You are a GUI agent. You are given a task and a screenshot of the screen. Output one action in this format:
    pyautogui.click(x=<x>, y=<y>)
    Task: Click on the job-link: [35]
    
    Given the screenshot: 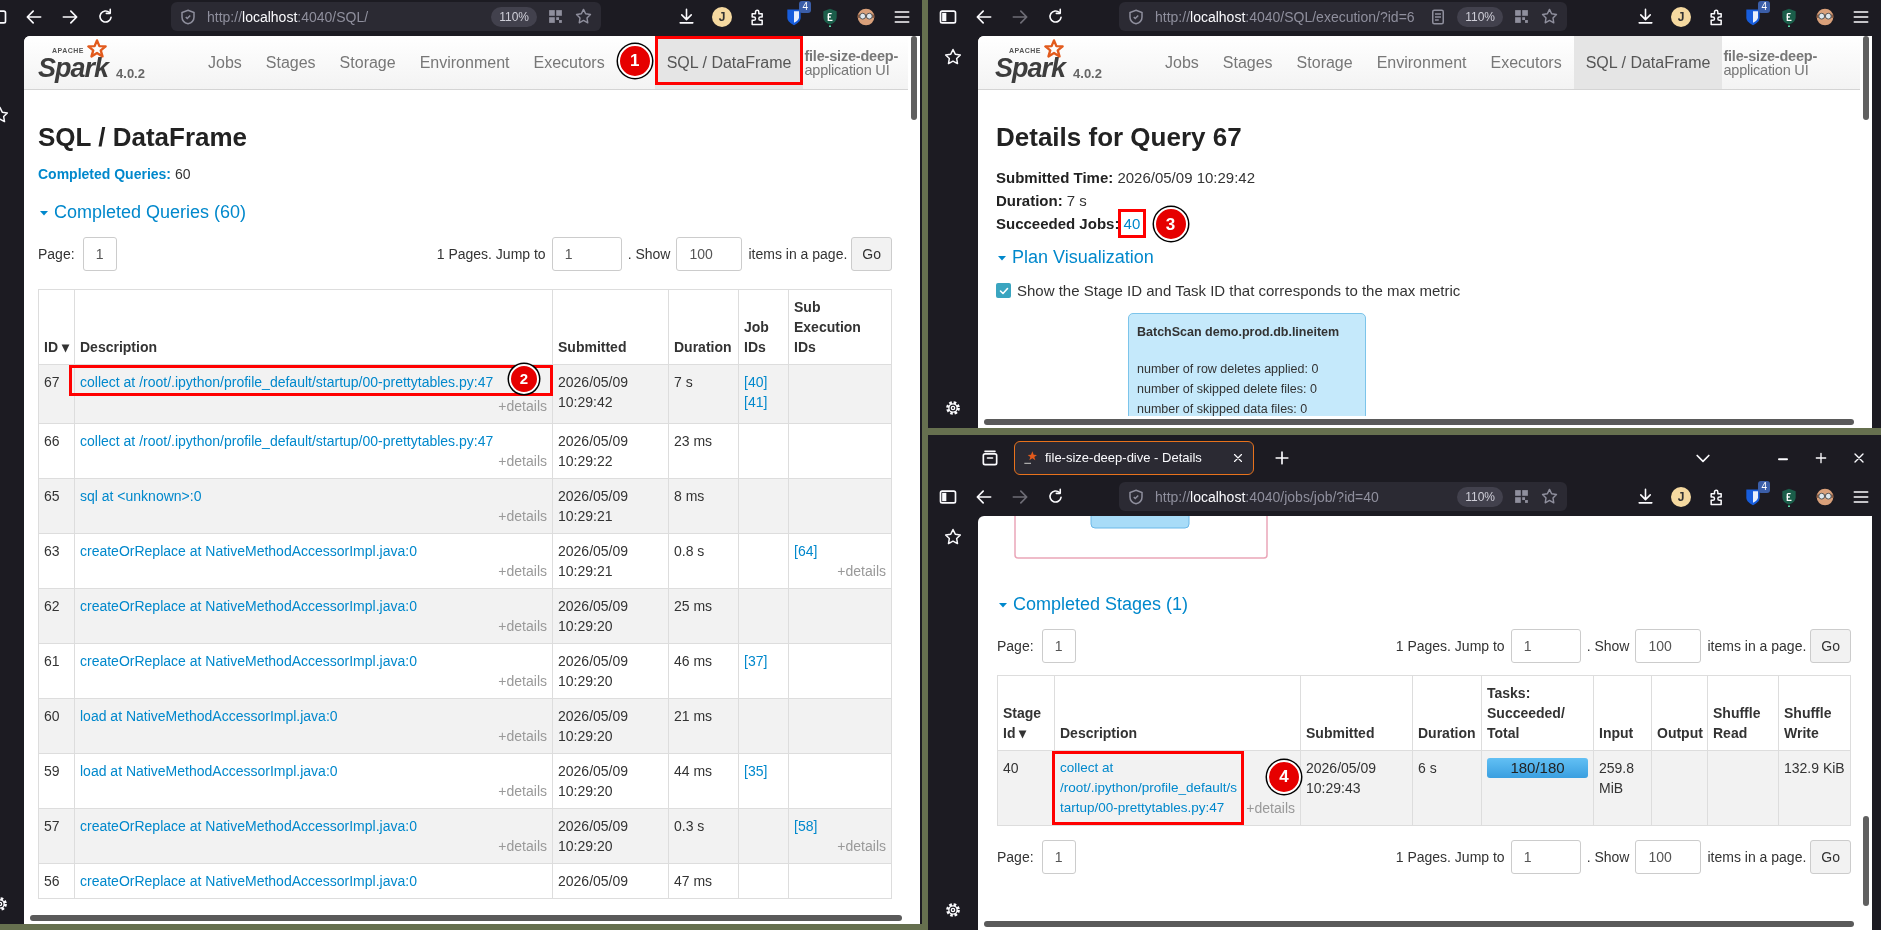 What is the action you would take?
    pyautogui.click(x=756, y=771)
    